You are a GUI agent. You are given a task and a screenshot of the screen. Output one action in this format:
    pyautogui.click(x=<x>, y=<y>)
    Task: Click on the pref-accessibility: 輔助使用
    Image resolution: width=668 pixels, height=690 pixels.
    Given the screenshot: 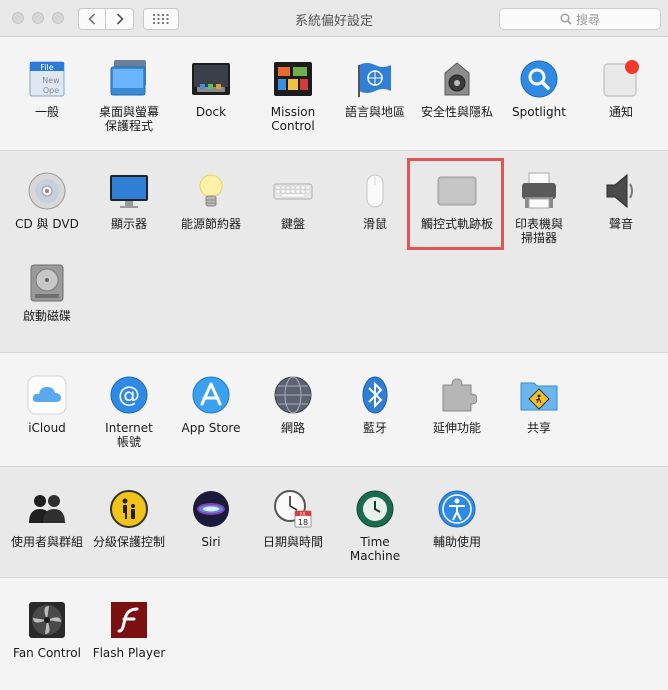 What is the action you would take?
    pyautogui.click(x=457, y=519)
    